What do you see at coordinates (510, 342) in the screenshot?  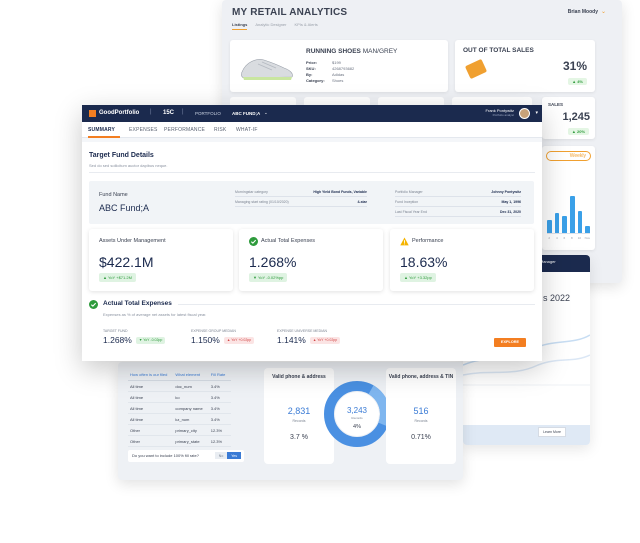 I see `explore-button: EXPLORE` at bounding box center [510, 342].